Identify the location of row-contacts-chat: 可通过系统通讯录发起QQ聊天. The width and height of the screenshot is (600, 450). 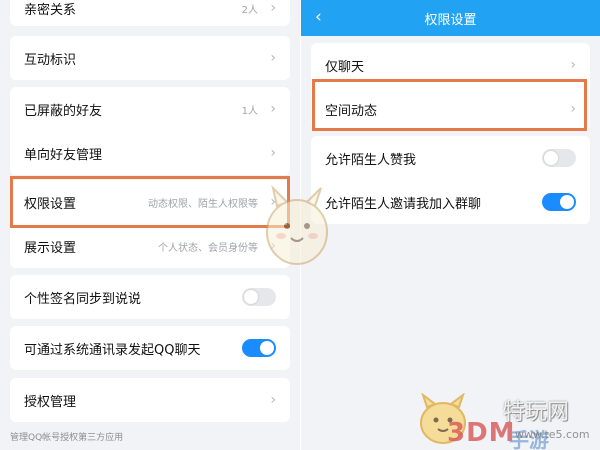
(150, 348).